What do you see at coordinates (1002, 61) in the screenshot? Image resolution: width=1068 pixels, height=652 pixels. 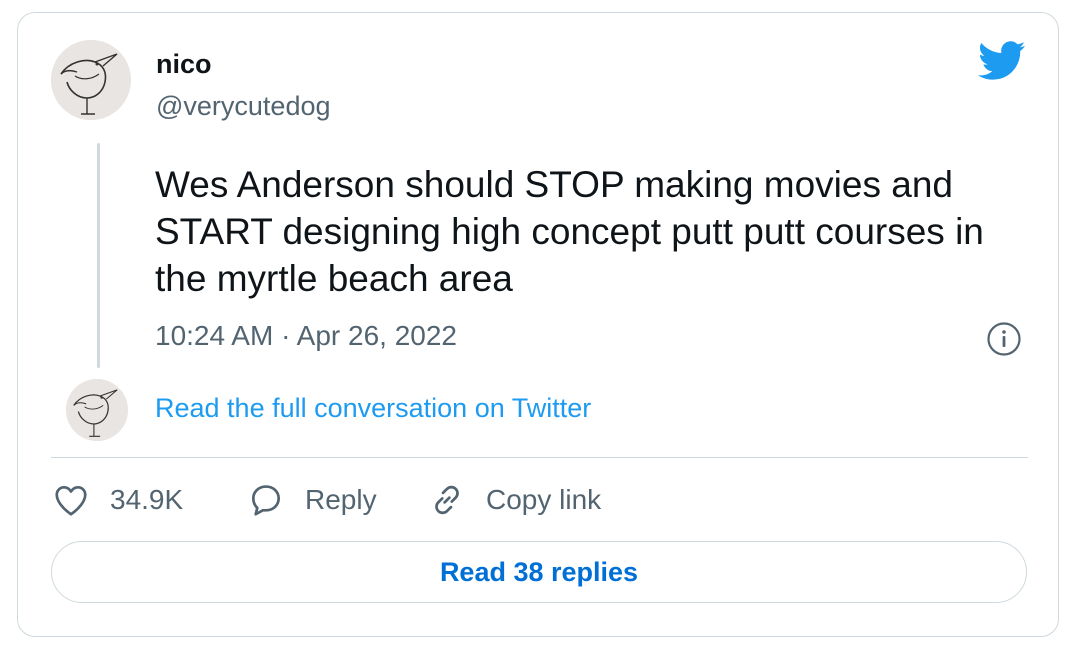 I see `twitter-bird-icon` at bounding box center [1002, 61].